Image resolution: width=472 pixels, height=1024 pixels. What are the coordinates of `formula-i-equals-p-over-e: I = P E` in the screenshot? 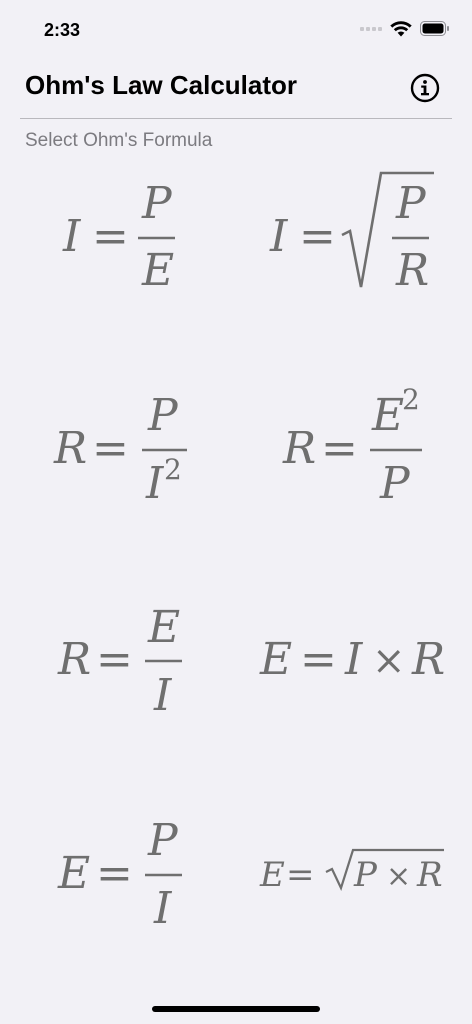 It's located at (123, 250).